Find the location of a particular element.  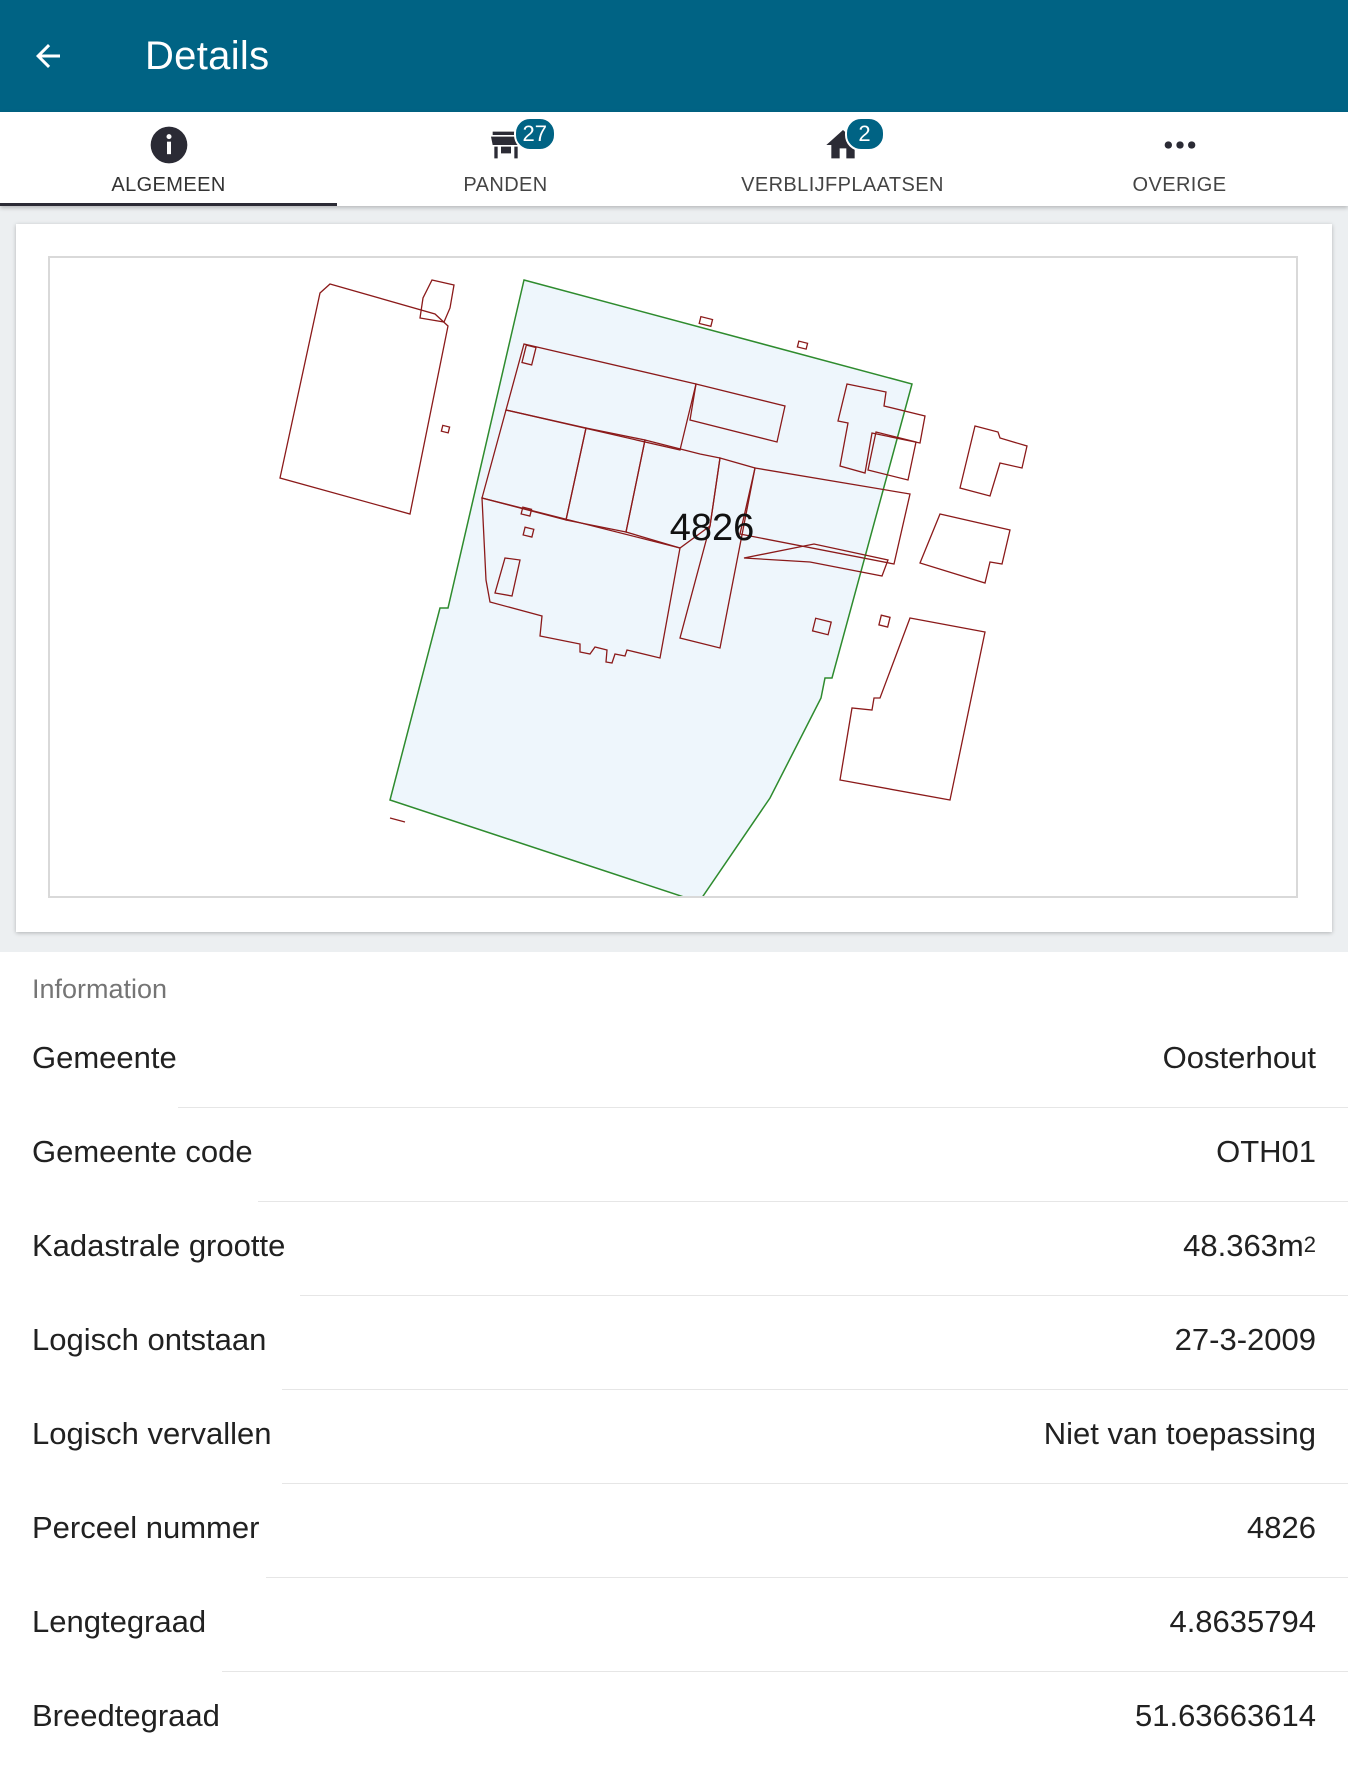

row-label: Gemeente code is located at coordinates (142, 1151).